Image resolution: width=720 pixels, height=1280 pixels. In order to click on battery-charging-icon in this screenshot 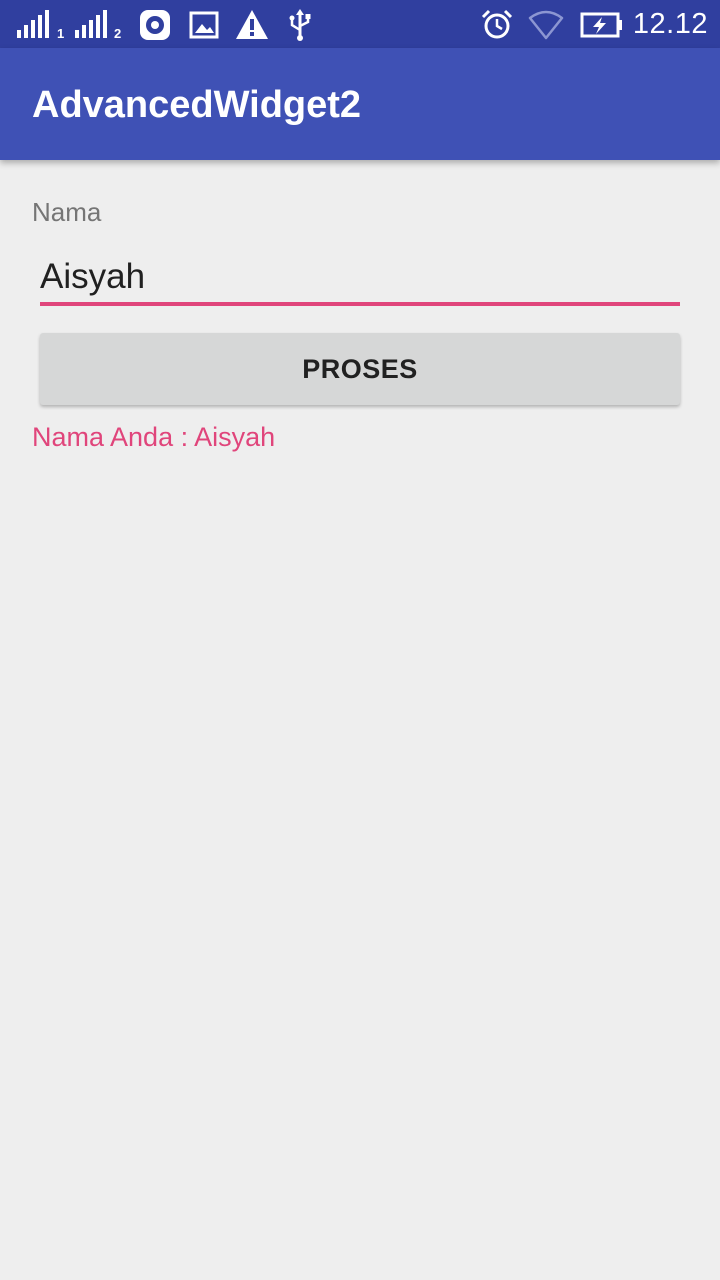, I will do `click(601, 25)`.